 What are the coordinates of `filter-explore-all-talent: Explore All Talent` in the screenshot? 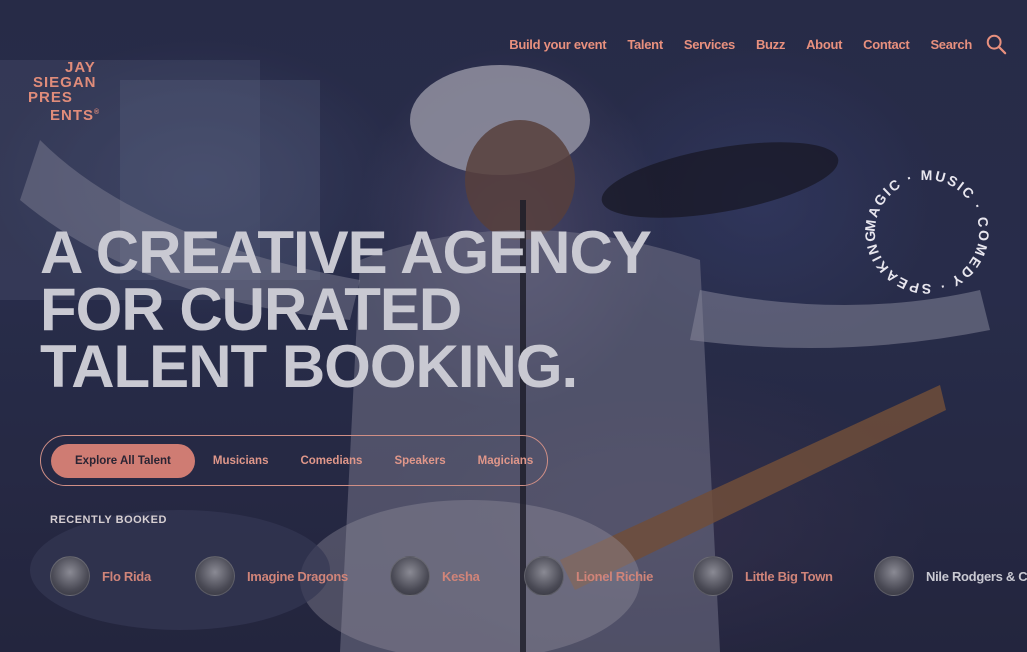 It's located at (123, 460).